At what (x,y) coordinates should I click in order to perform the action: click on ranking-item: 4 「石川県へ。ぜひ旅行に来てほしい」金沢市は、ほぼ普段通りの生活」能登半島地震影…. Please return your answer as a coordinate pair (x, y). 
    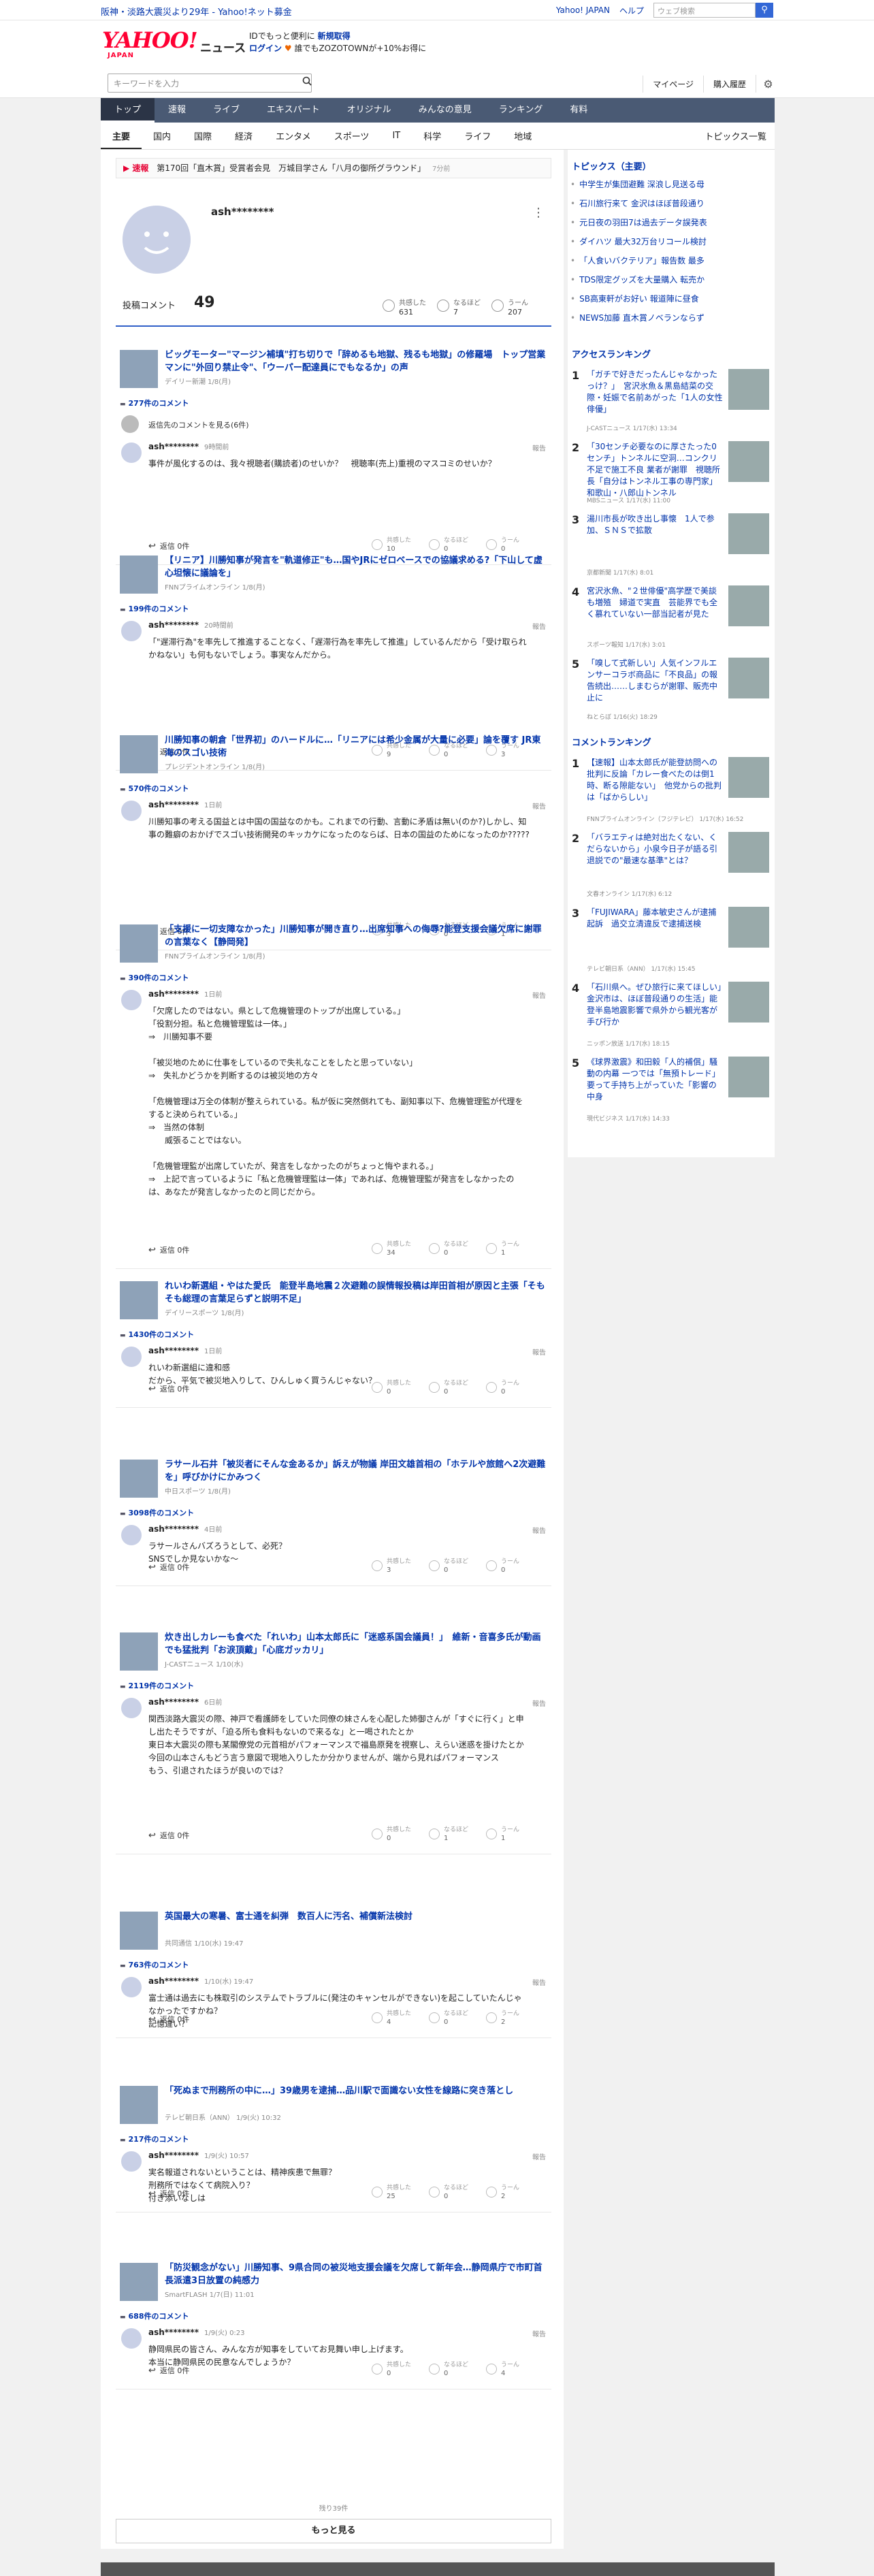
    Looking at the image, I should click on (670, 1017).